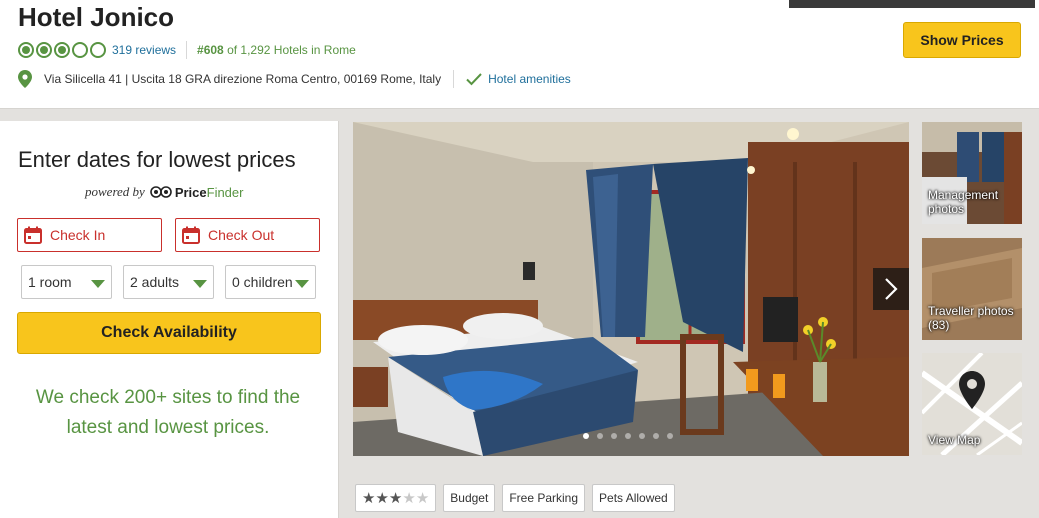  I want to click on panel-title: Enter dates for lowest prices, so click(157, 159).